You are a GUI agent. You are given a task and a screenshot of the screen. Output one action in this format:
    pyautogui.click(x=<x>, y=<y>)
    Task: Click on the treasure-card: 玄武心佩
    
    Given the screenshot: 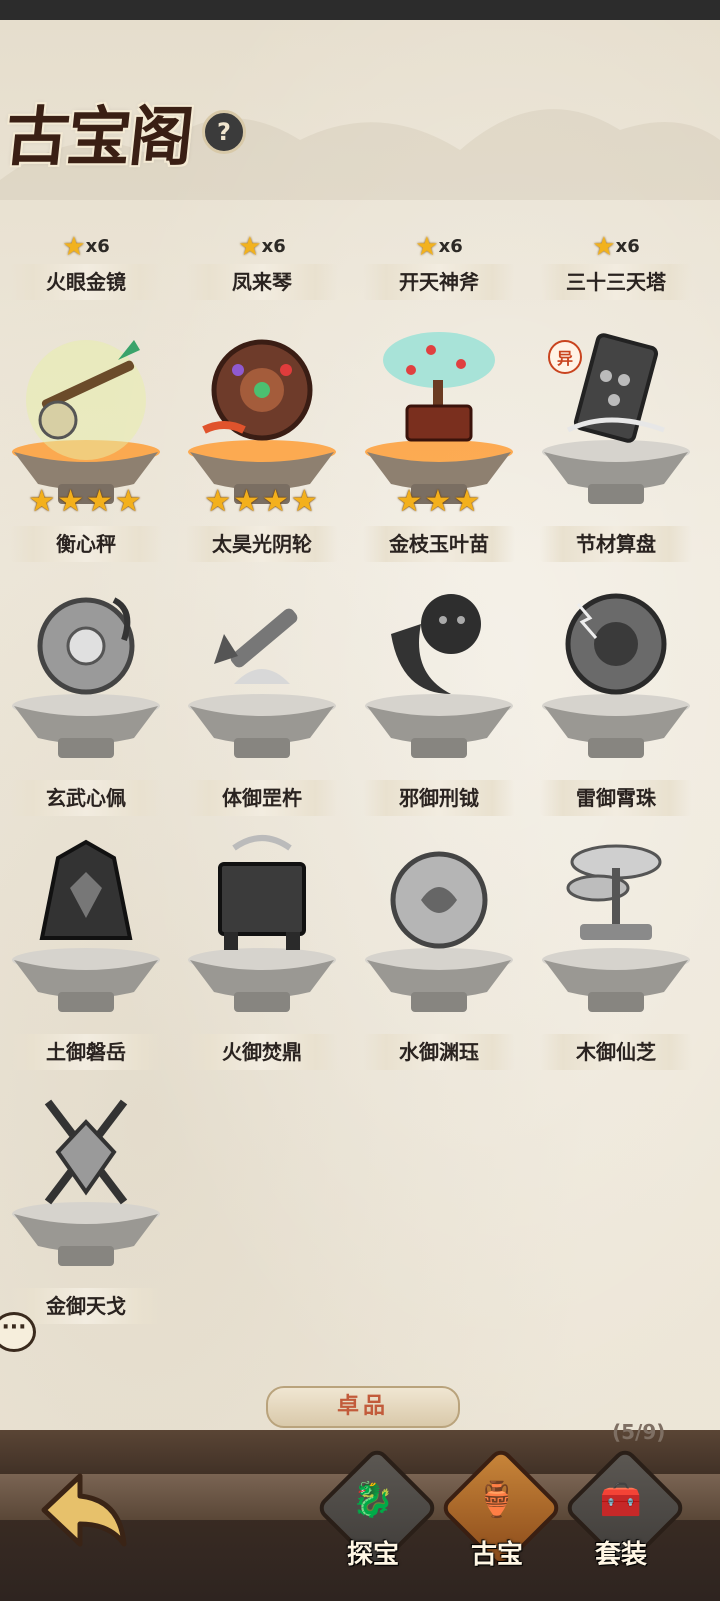 What is the action you would take?
    pyautogui.click(x=86, y=699)
    